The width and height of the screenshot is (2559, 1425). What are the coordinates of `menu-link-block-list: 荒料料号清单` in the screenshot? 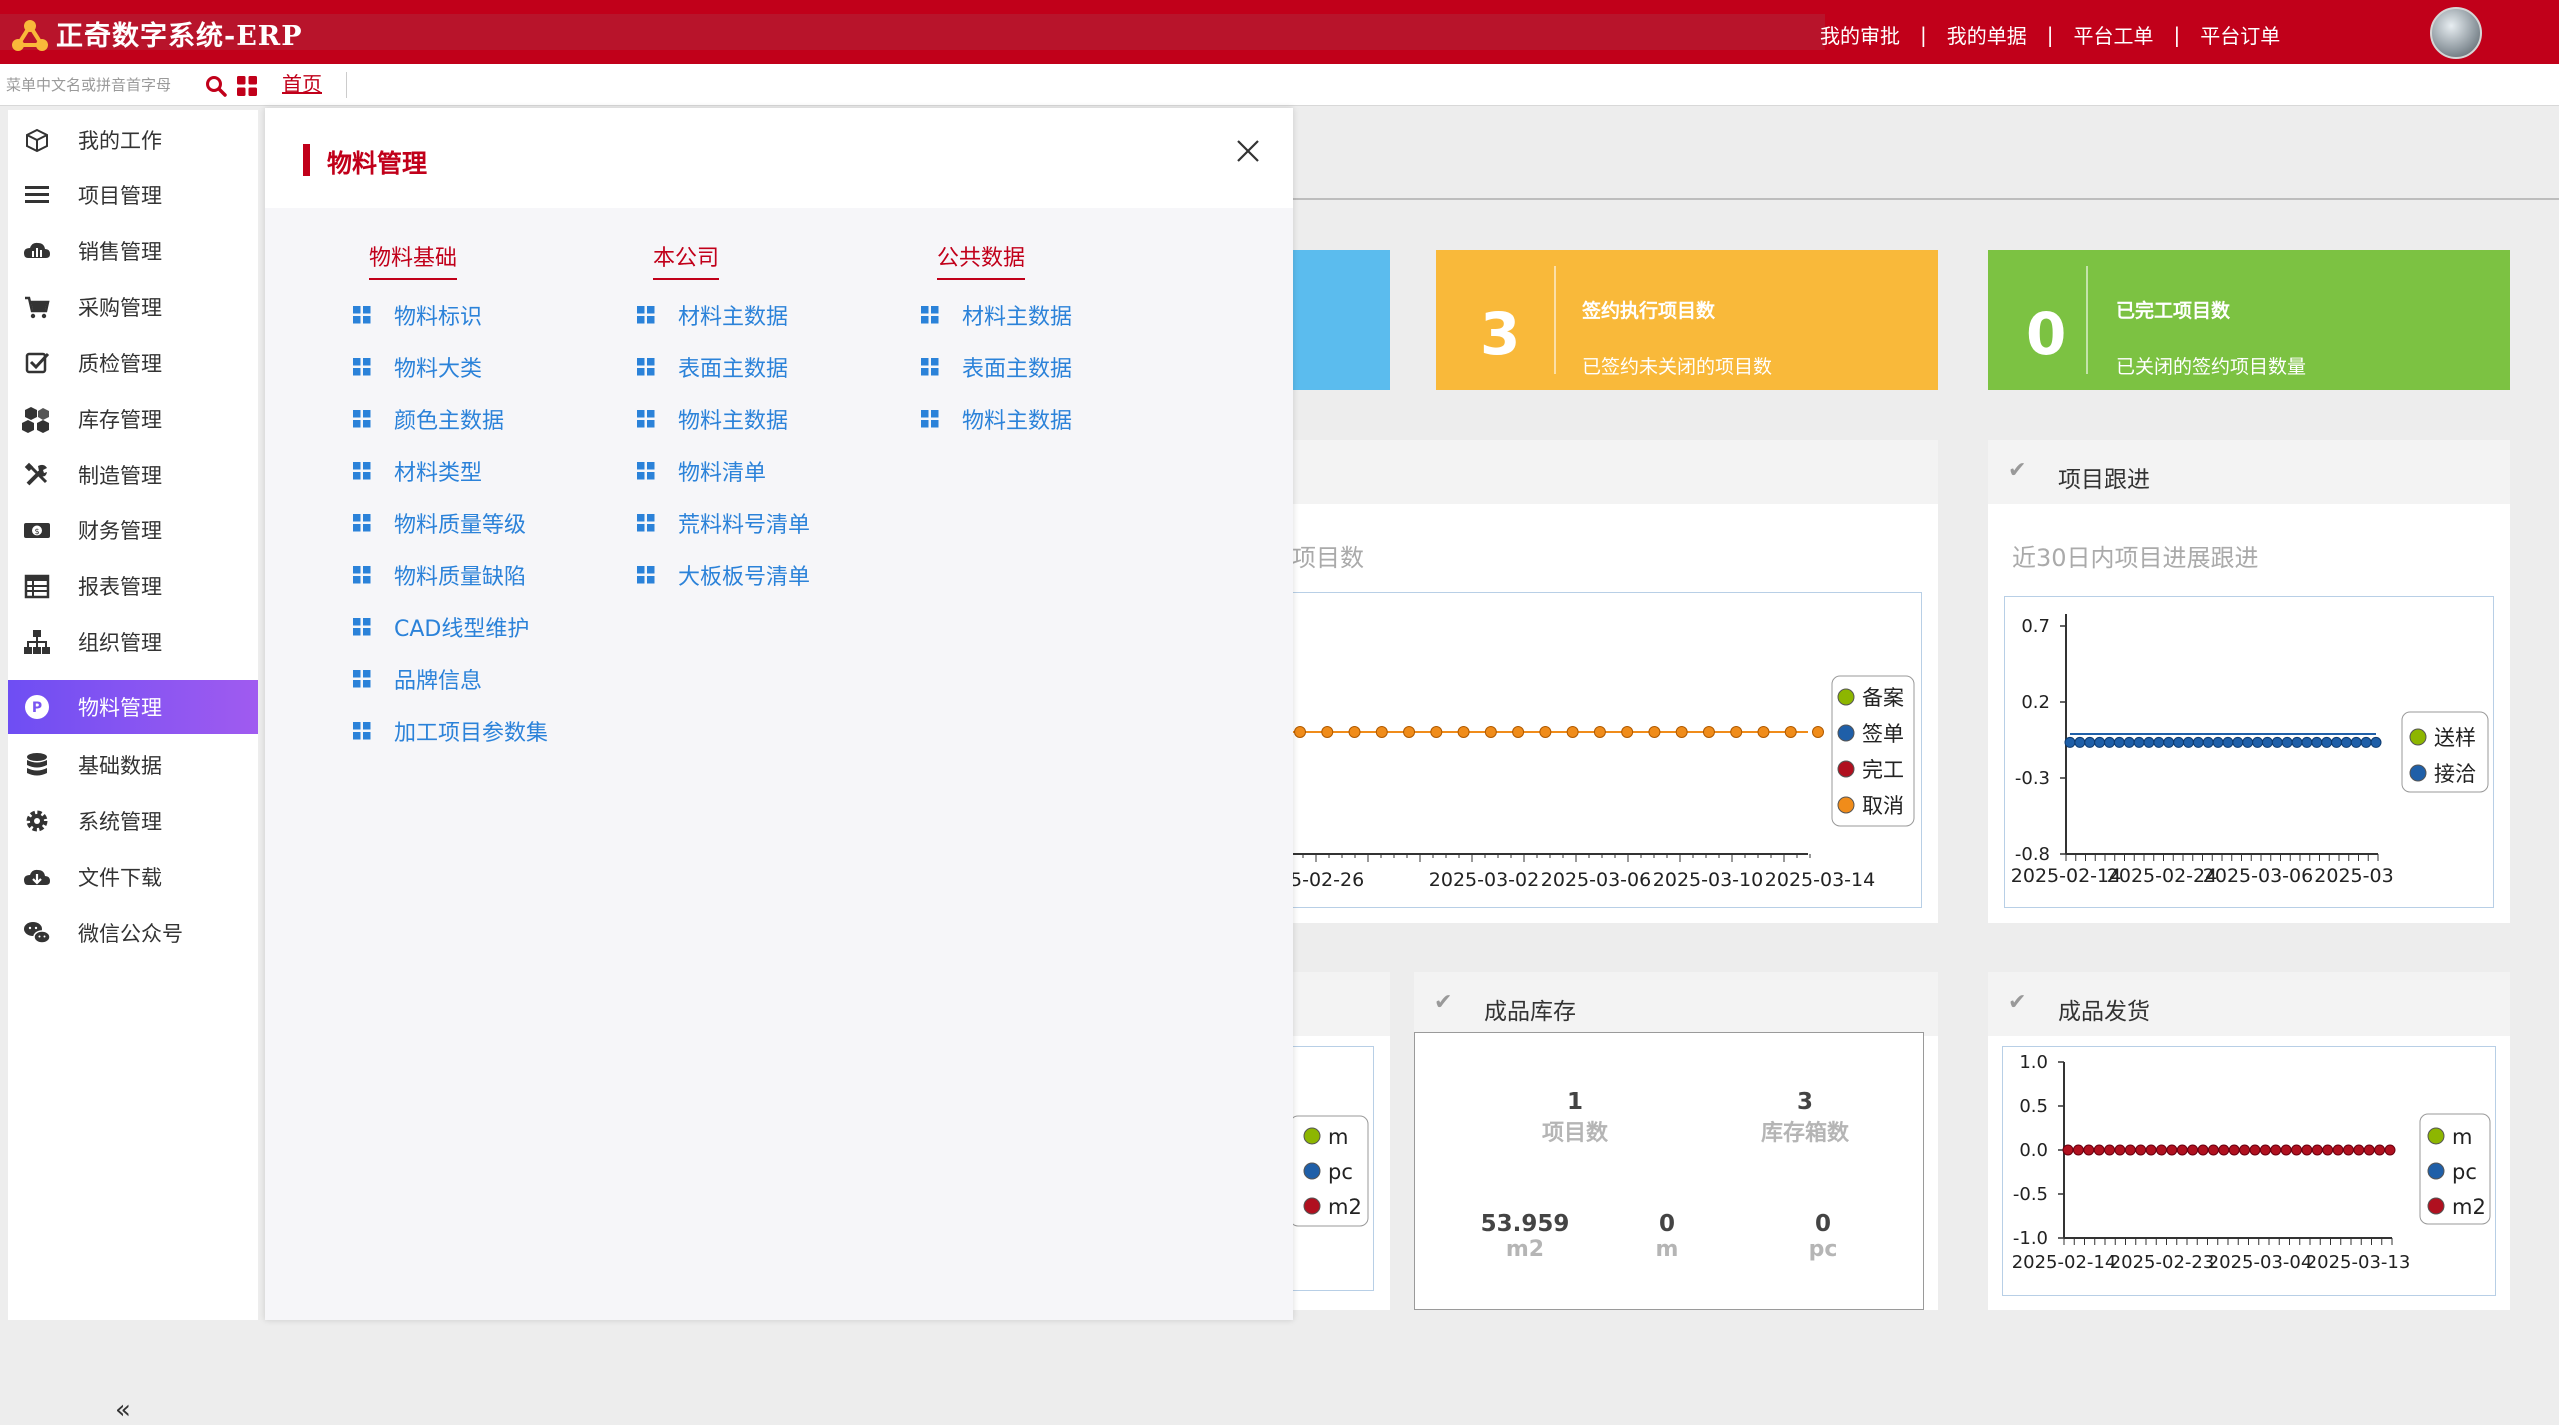 It's located at (723, 523).